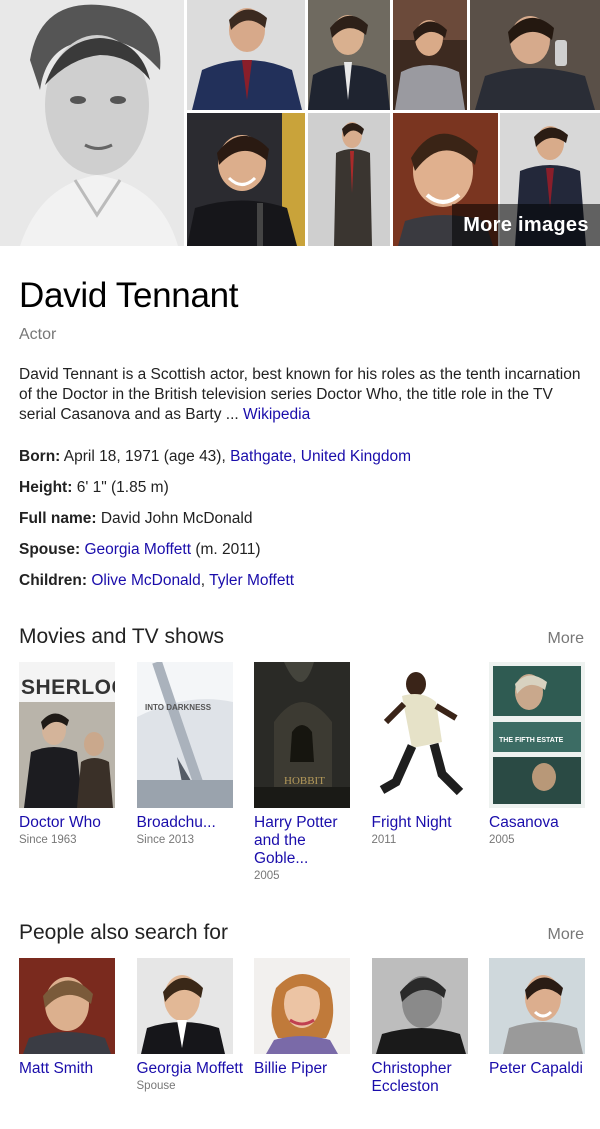 The height and width of the screenshot is (1129, 600). I want to click on fact-label: Born:, so click(40, 456).